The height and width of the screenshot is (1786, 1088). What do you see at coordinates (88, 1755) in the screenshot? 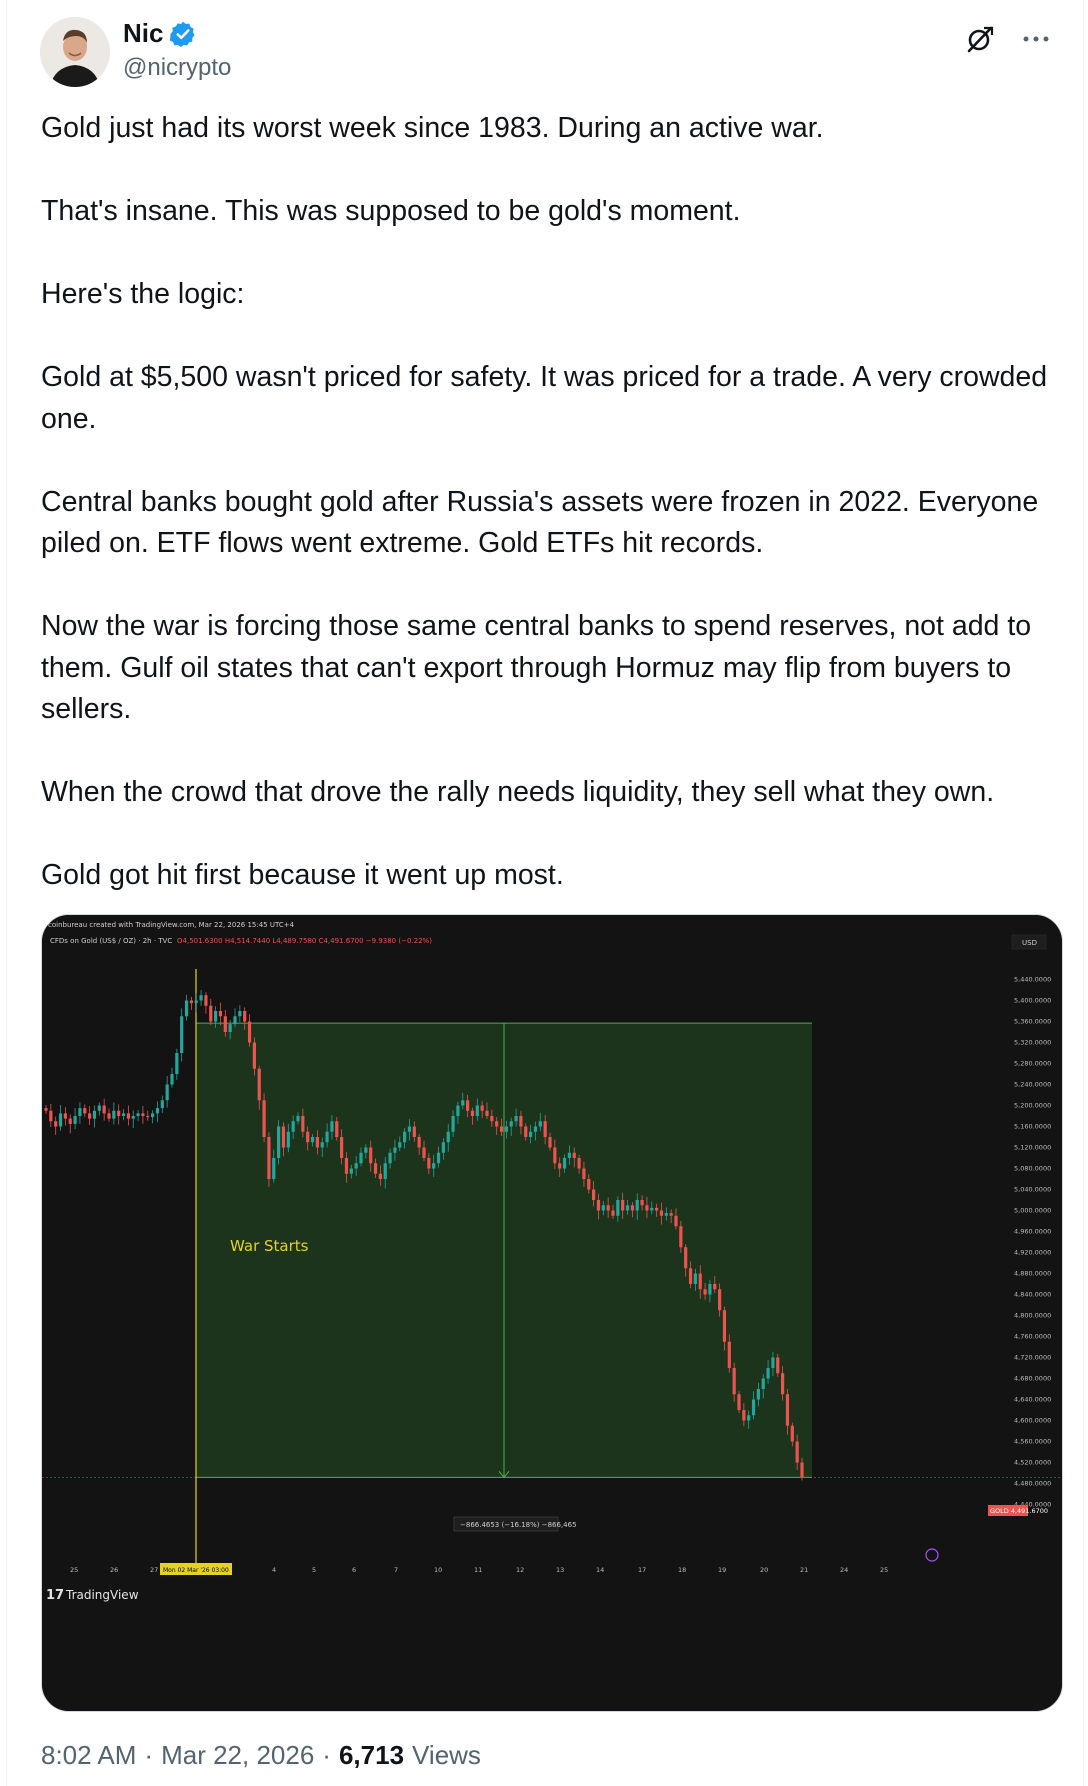
I see `tweet-time: 8:02 AM` at bounding box center [88, 1755].